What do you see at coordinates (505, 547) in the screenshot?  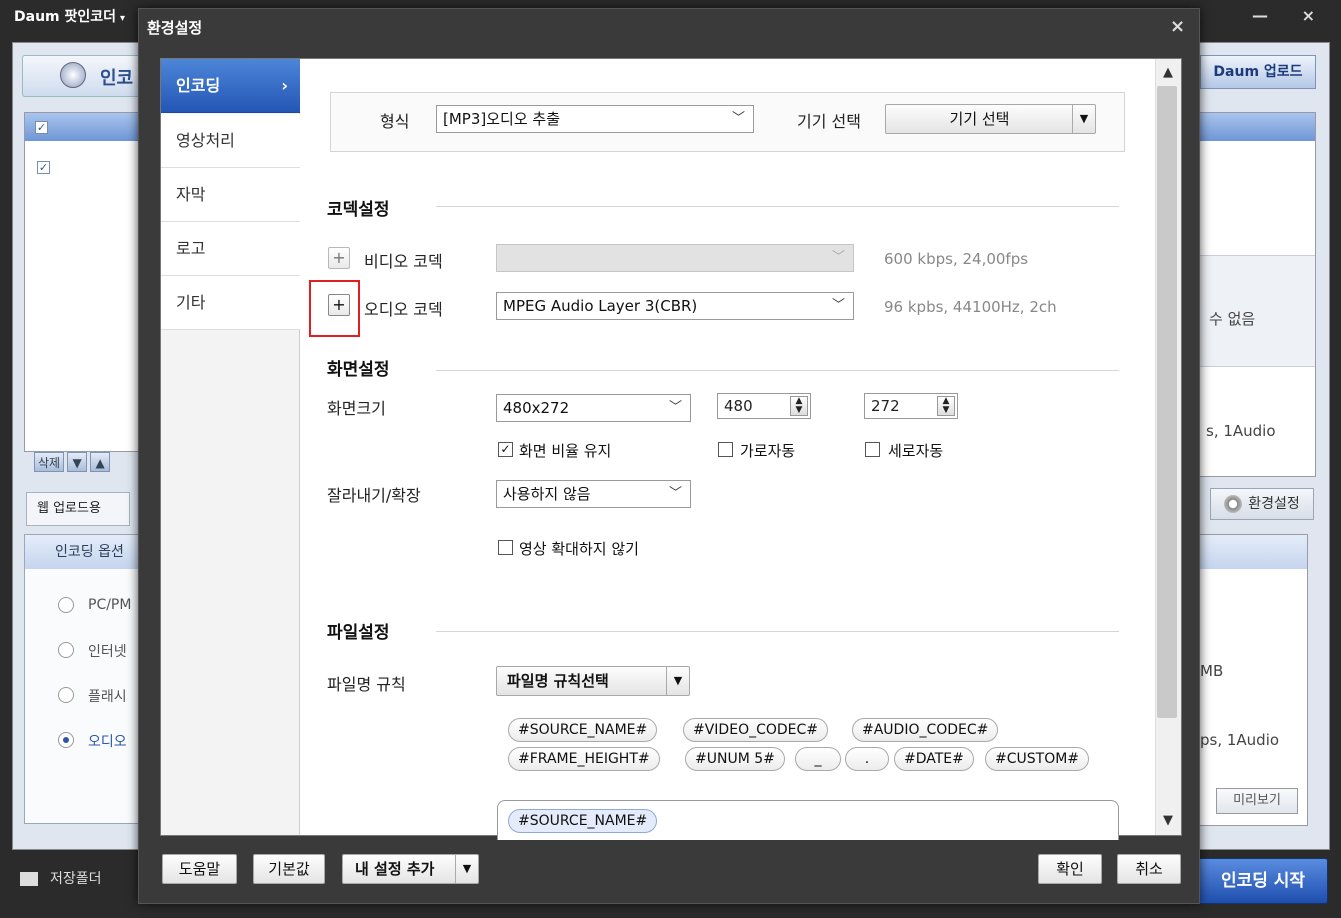 I see `no-upscale-checkbox` at bounding box center [505, 547].